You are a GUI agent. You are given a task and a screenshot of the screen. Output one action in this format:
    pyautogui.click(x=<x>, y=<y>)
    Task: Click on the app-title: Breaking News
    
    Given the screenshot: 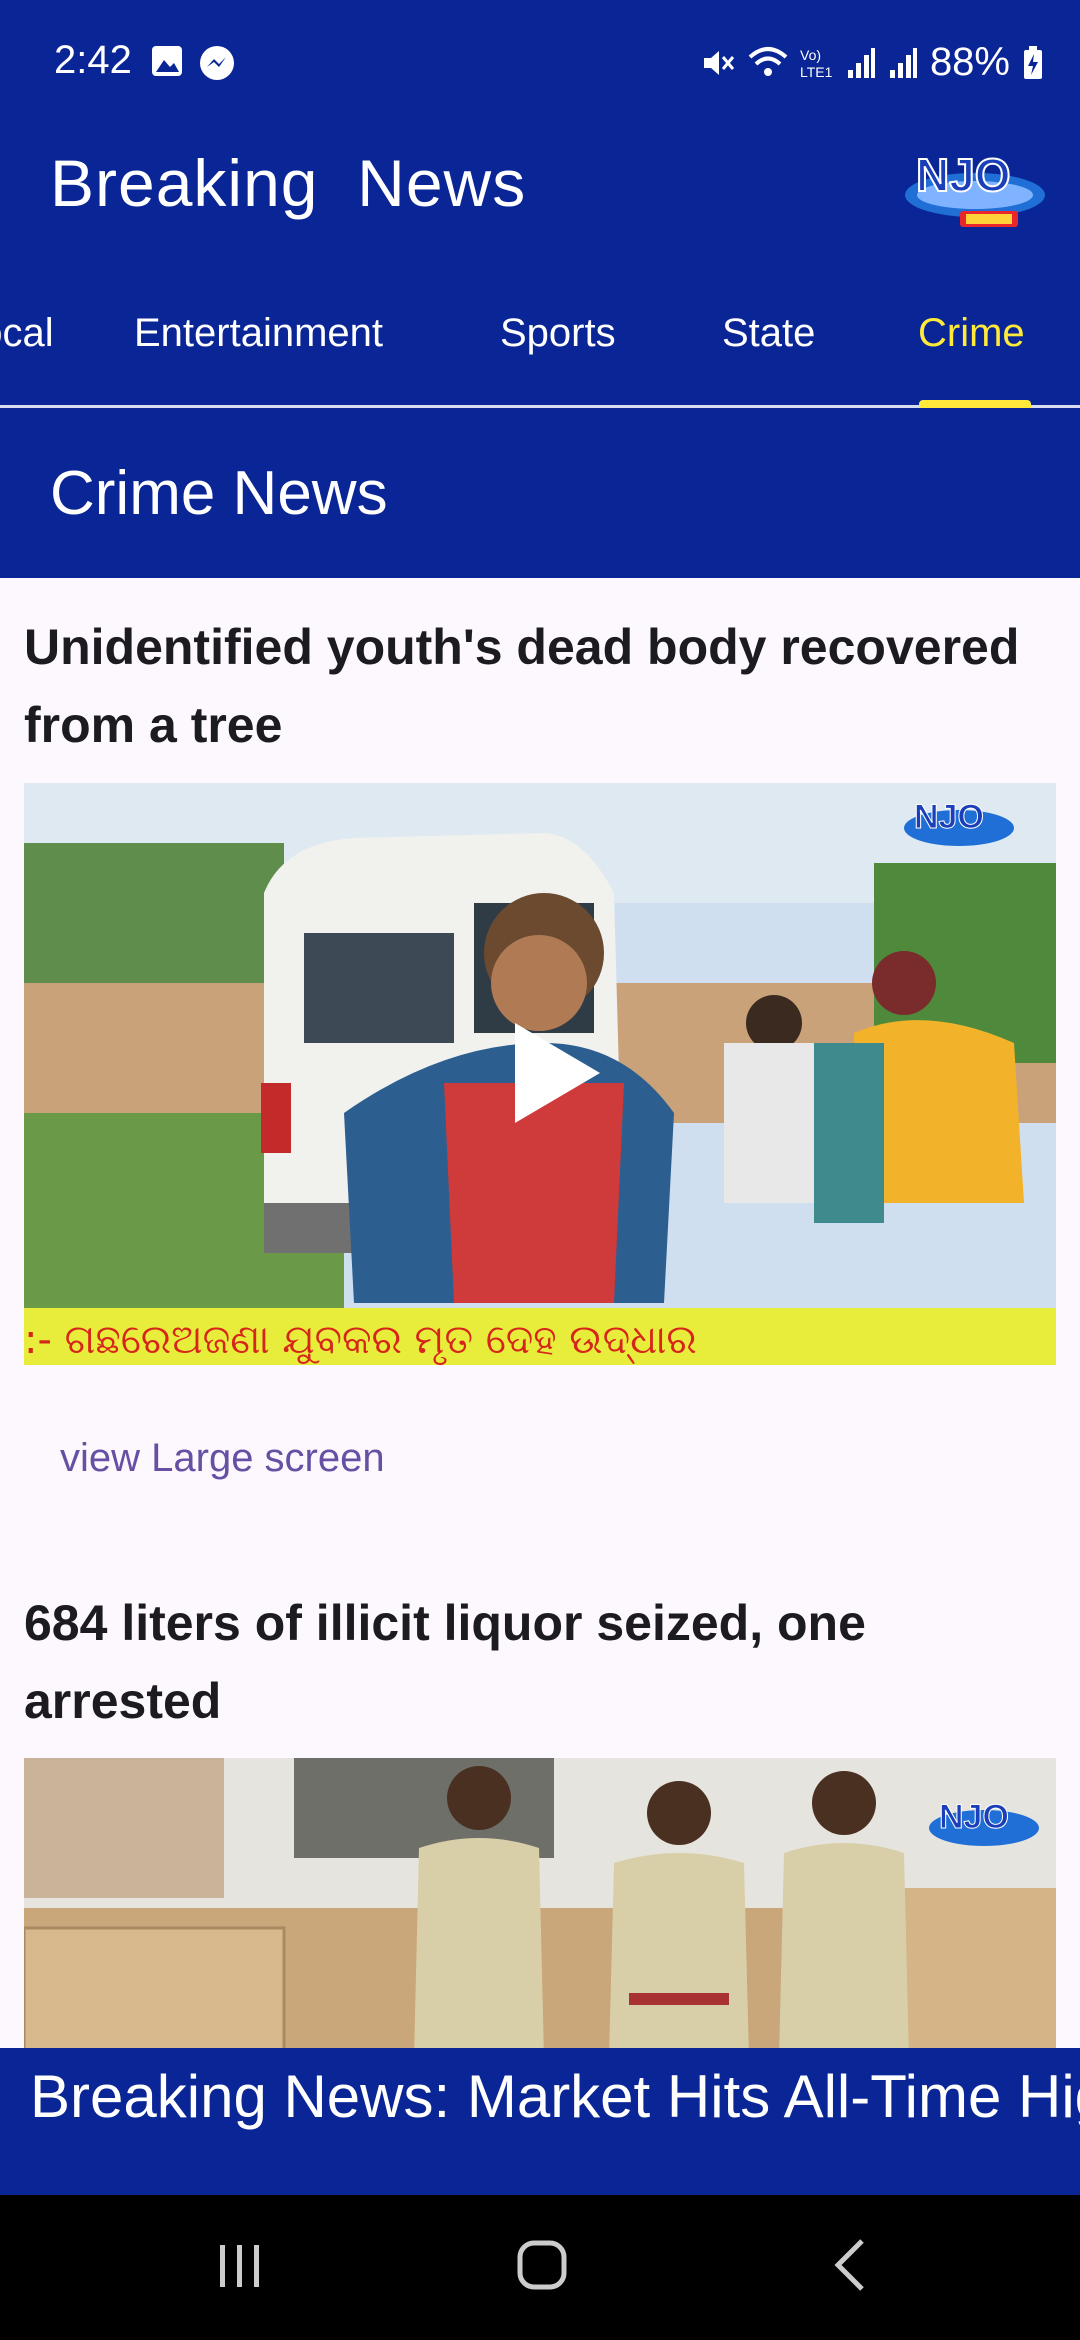 What is the action you would take?
    pyautogui.click(x=288, y=183)
    